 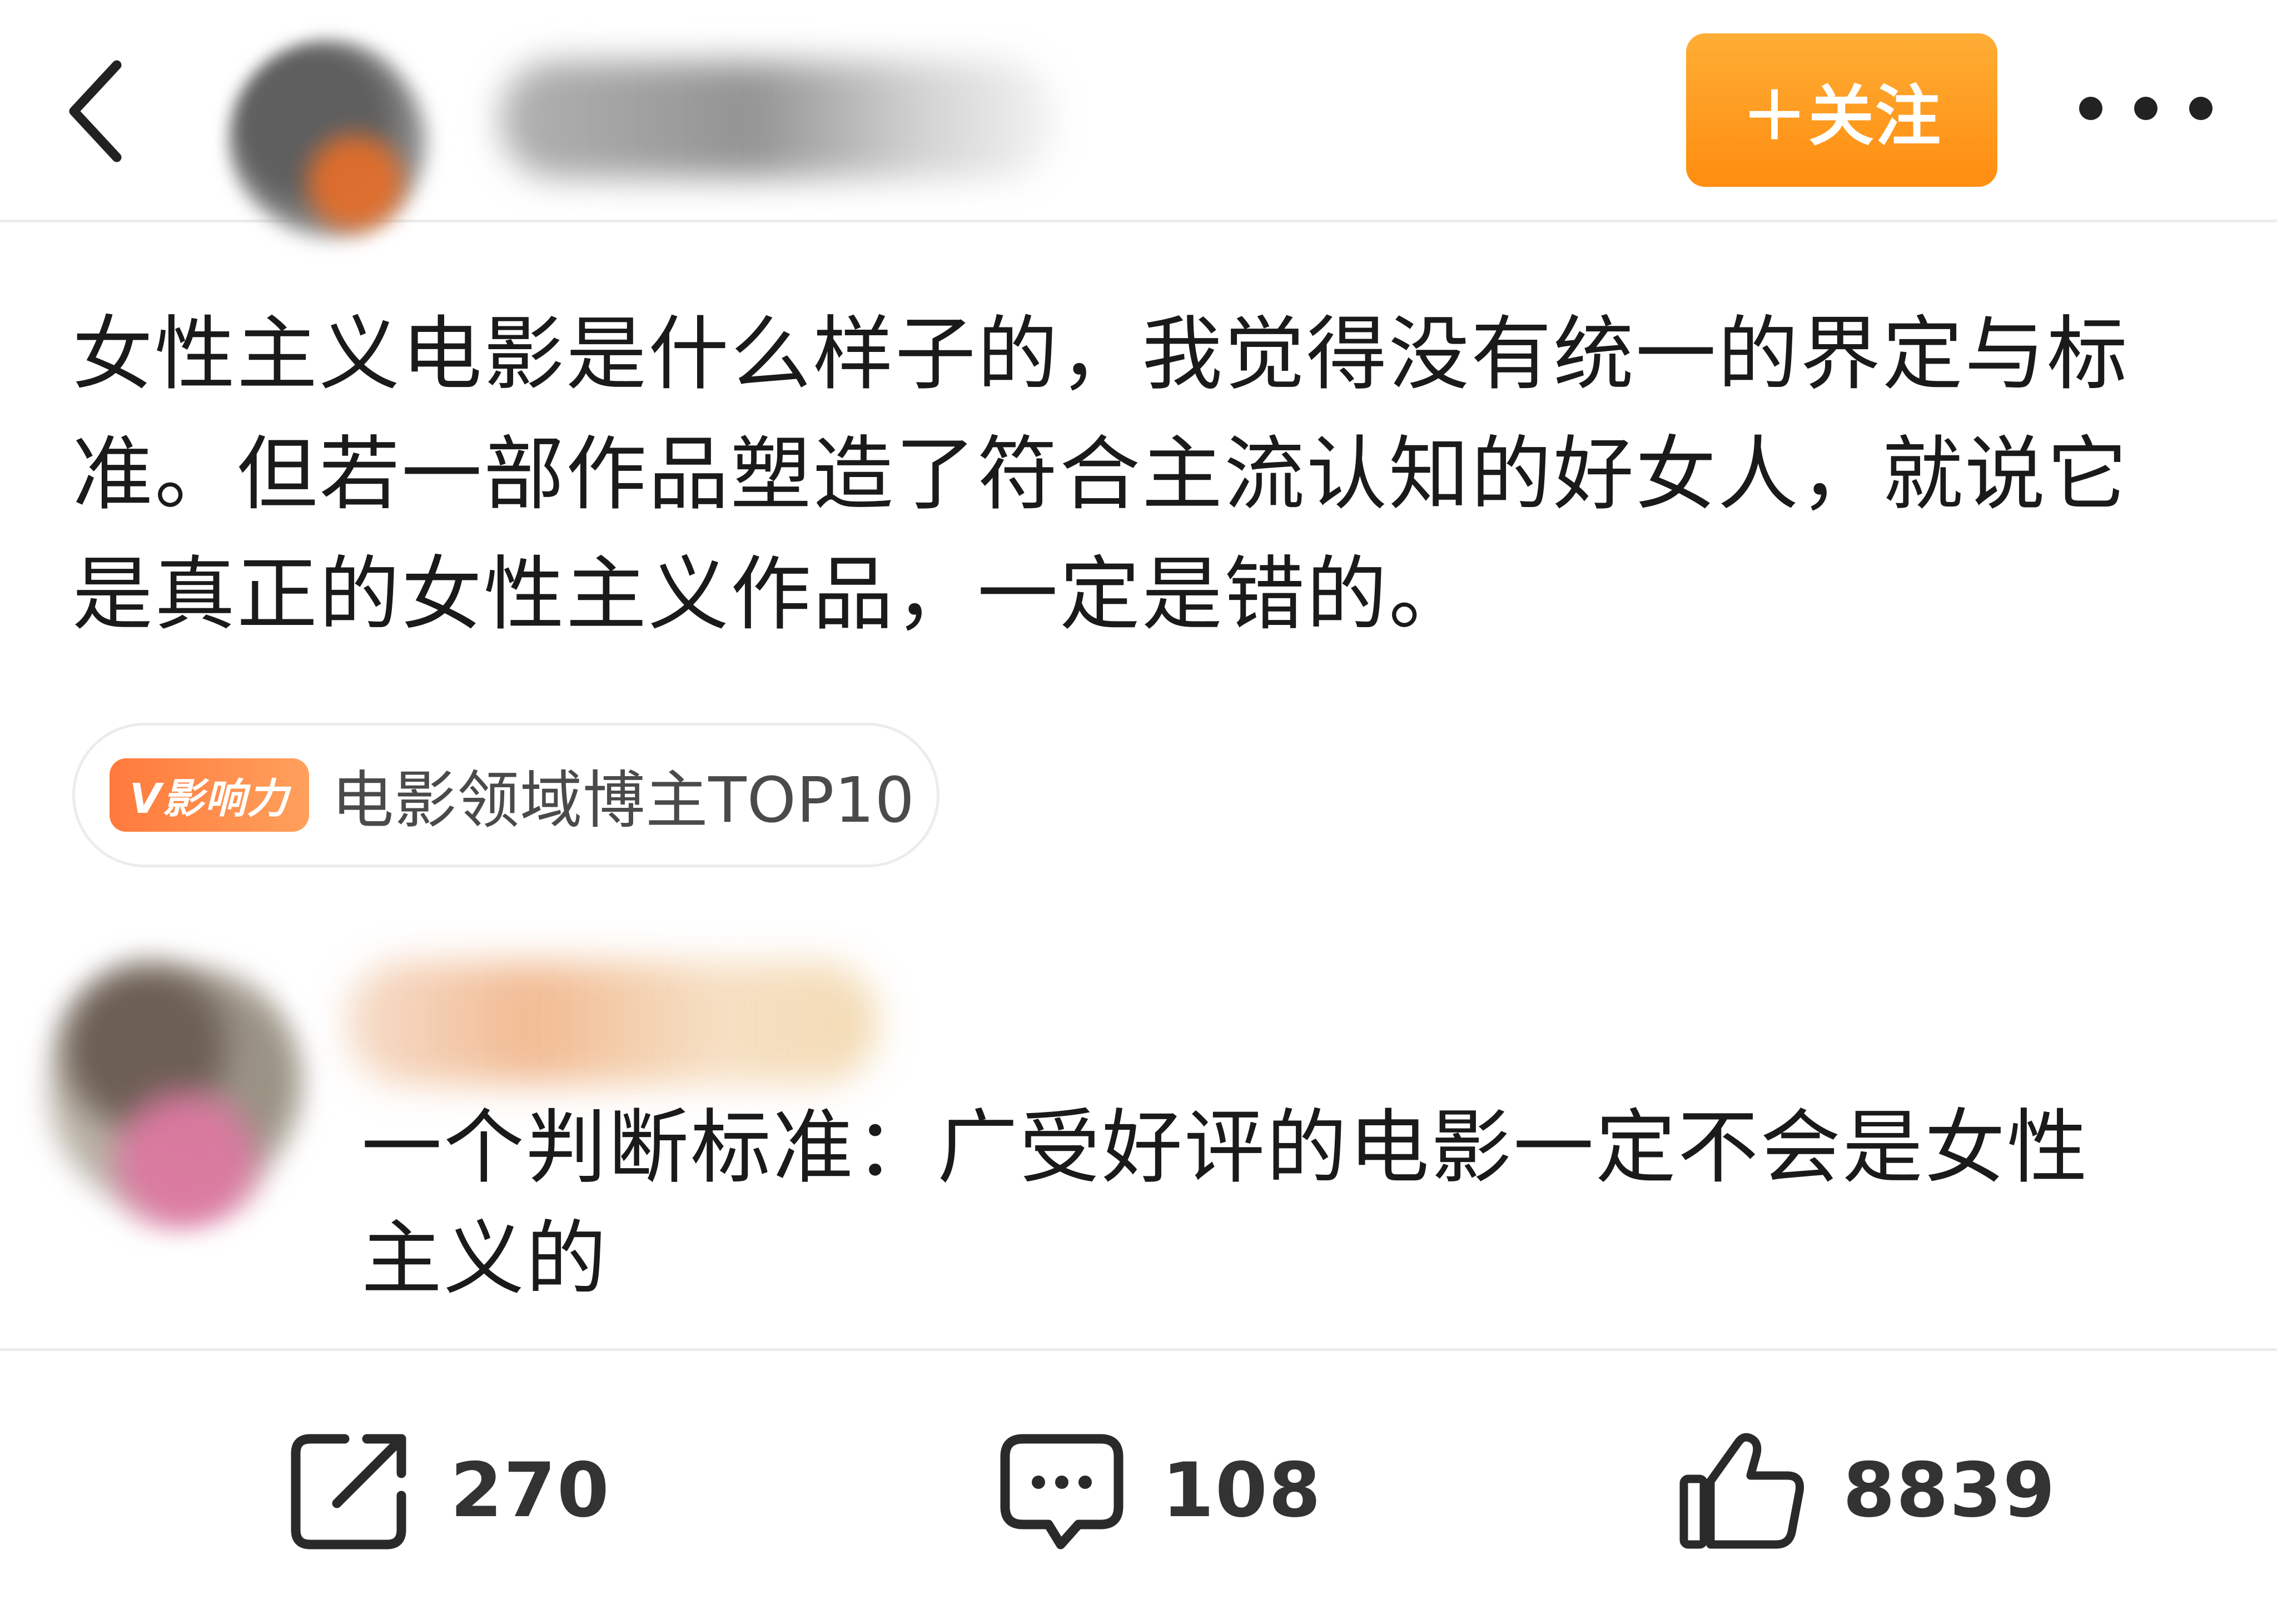 I want to click on like-button: 8839, so click(x=1866, y=1490).